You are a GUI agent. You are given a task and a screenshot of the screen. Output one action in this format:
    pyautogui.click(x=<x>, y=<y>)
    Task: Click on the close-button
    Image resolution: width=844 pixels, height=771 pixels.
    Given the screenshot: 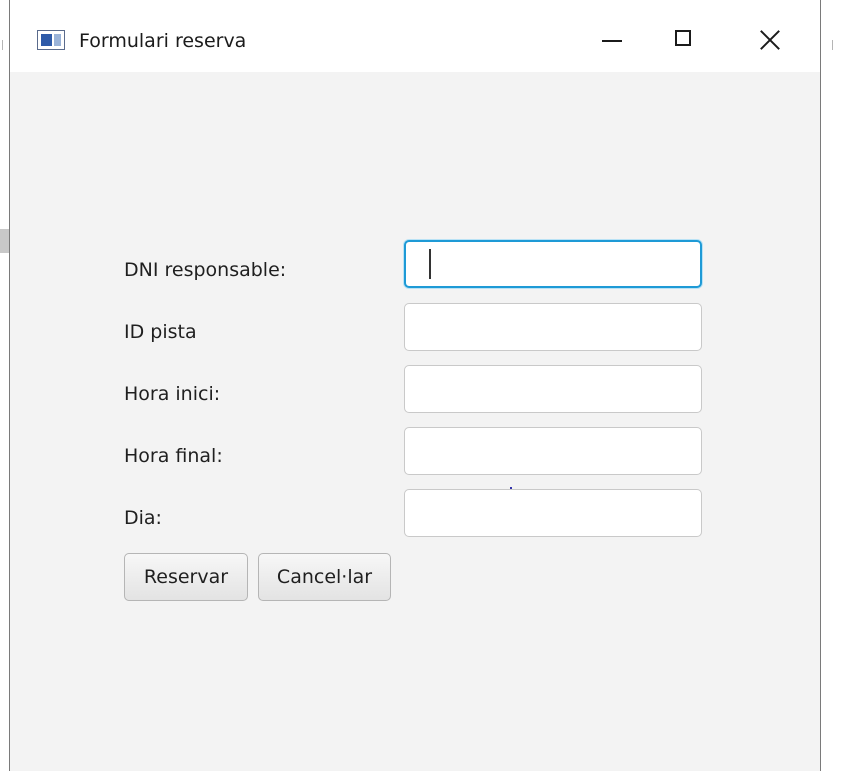 What is the action you would take?
    pyautogui.click(x=770, y=40)
    